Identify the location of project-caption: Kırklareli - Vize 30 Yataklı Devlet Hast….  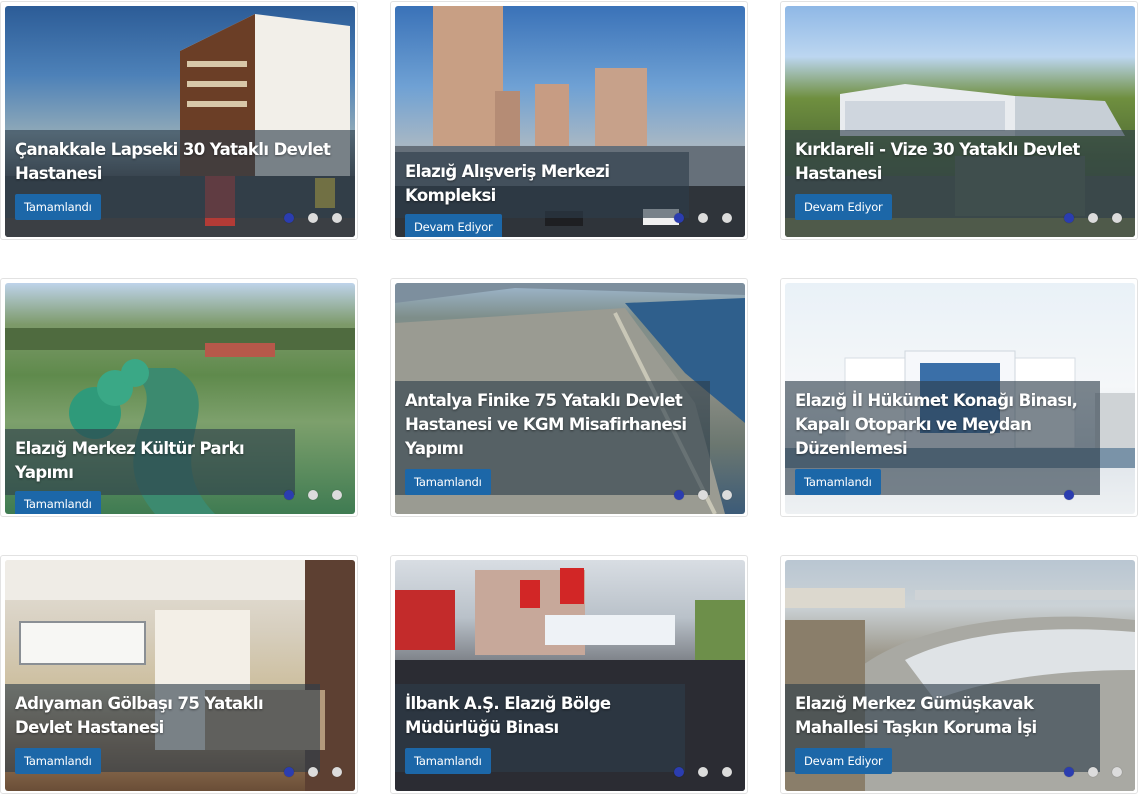
(960, 175).